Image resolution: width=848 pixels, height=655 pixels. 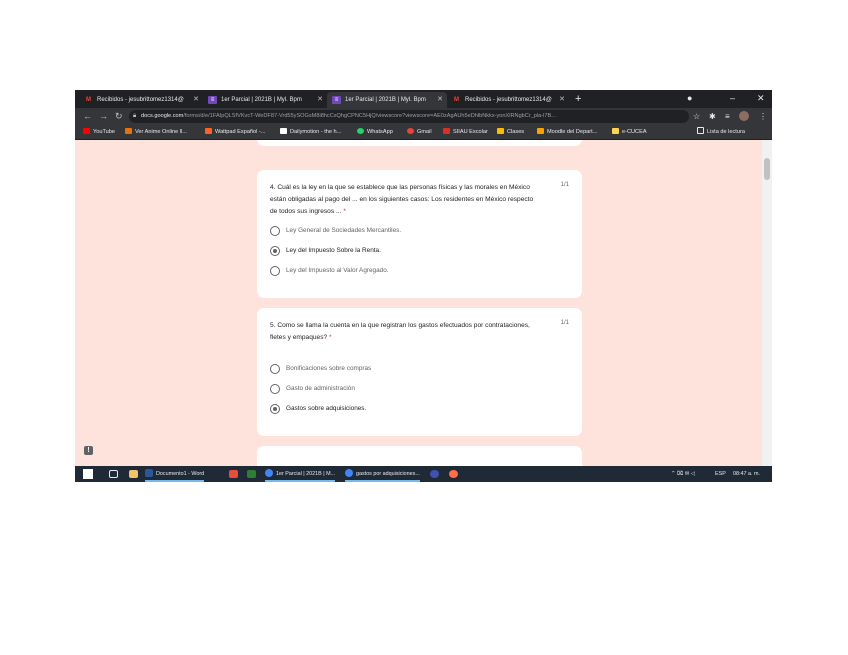 What do you see at coordinates (375, 132) in the screenshot?
I see `bookmark-whatsapp: WhatsApp` at bounding box center [375, 132].